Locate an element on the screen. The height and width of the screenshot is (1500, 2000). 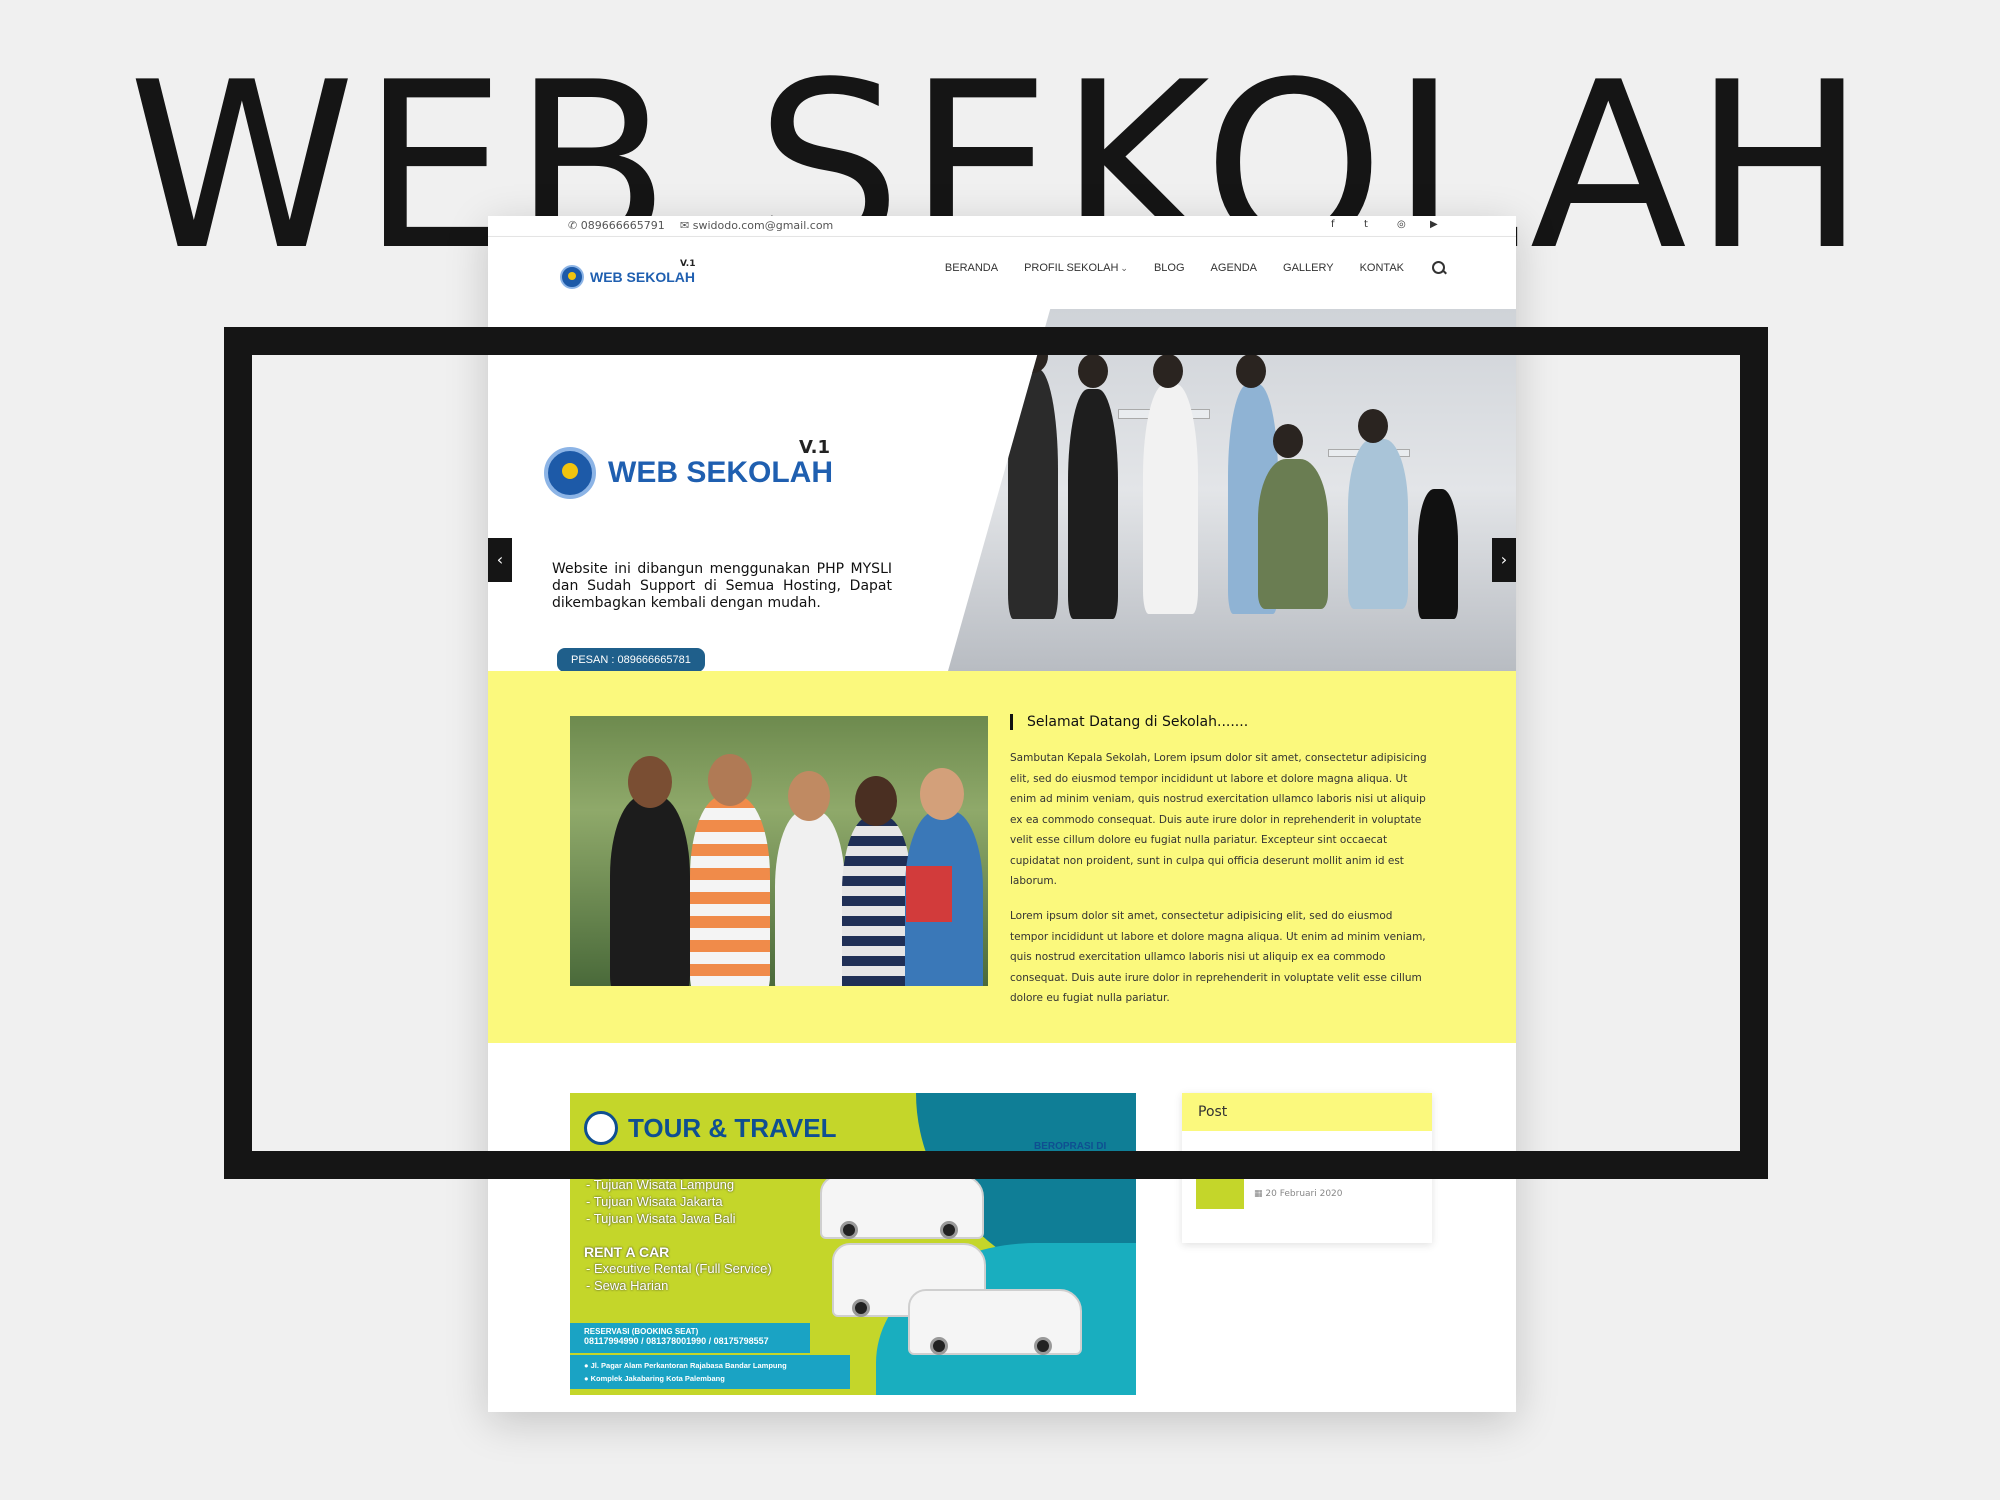
hero-logo-version: V.1 is located at coordinates (814, 447).